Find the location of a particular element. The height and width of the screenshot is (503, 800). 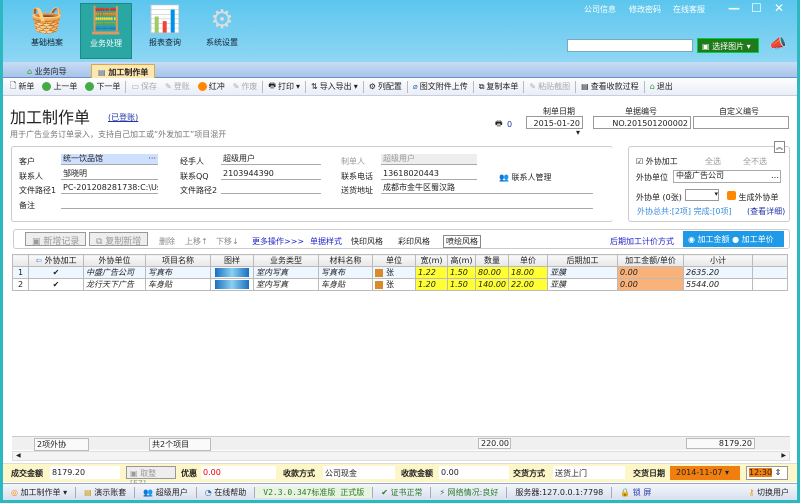

print-button: 🖶 打印 ▾ is located at coordinates (284, 87).